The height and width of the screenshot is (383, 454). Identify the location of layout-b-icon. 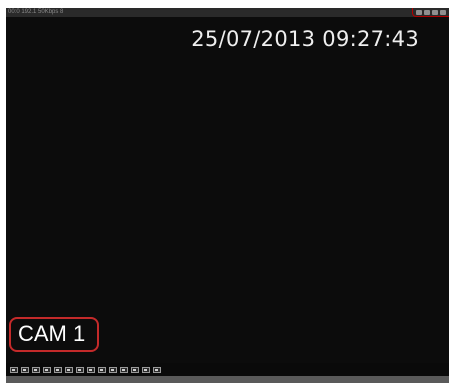
(69, 369).